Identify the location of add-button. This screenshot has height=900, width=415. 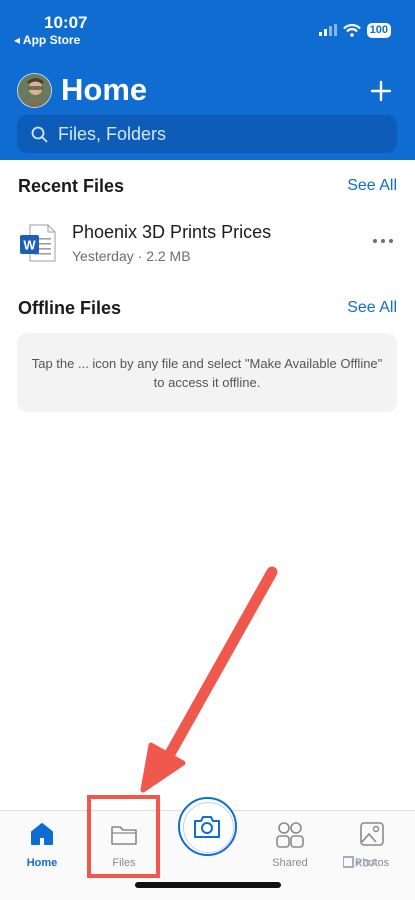
(381, 91).